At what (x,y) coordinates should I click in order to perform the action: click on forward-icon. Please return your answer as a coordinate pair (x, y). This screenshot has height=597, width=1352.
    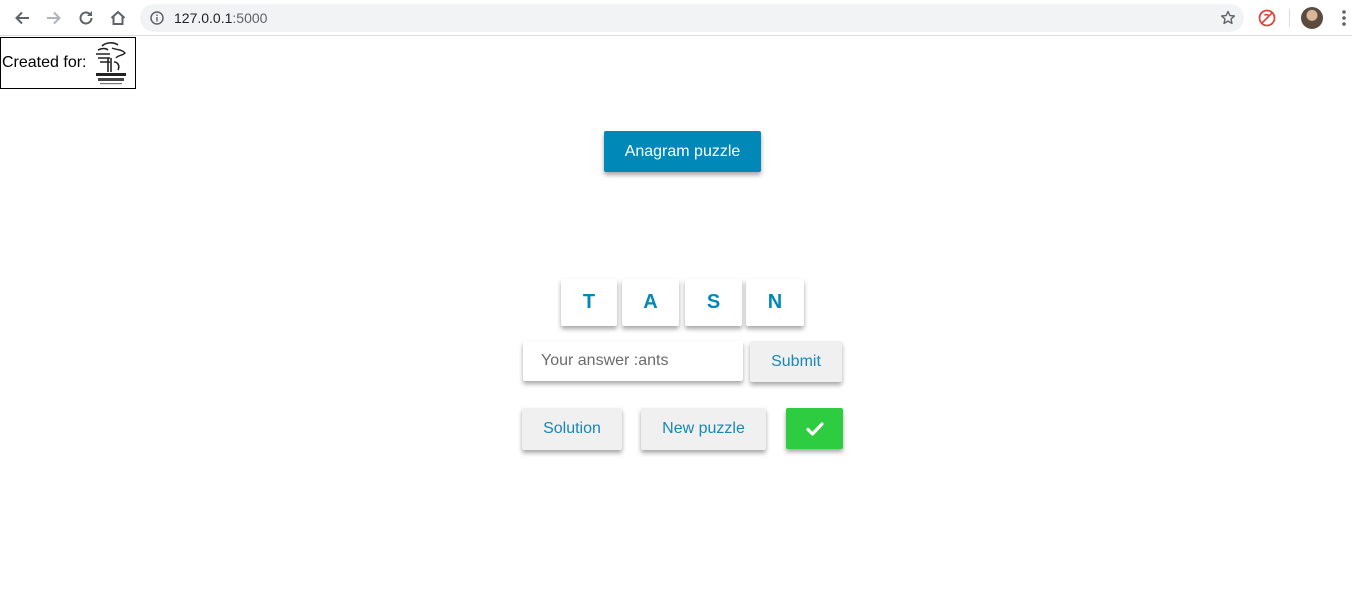
    Looking at the image, I should click on (54, 18).